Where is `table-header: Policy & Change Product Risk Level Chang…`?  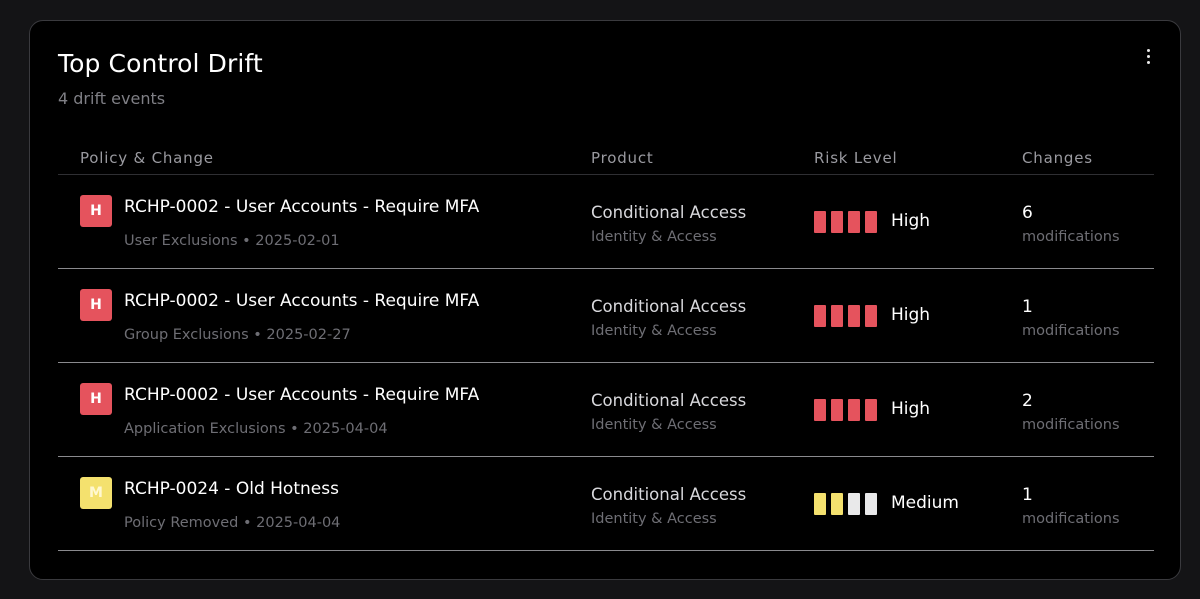
table-header: Policy & Change Product Risk Level Chang… is located at coordinates (606, 161).